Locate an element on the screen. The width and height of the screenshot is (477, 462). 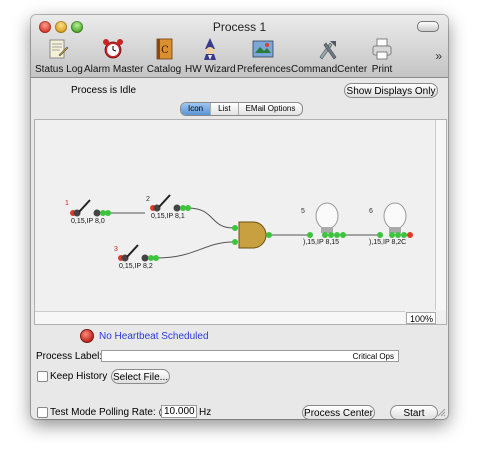
diagram-wires is located at coordinates (241, 228).